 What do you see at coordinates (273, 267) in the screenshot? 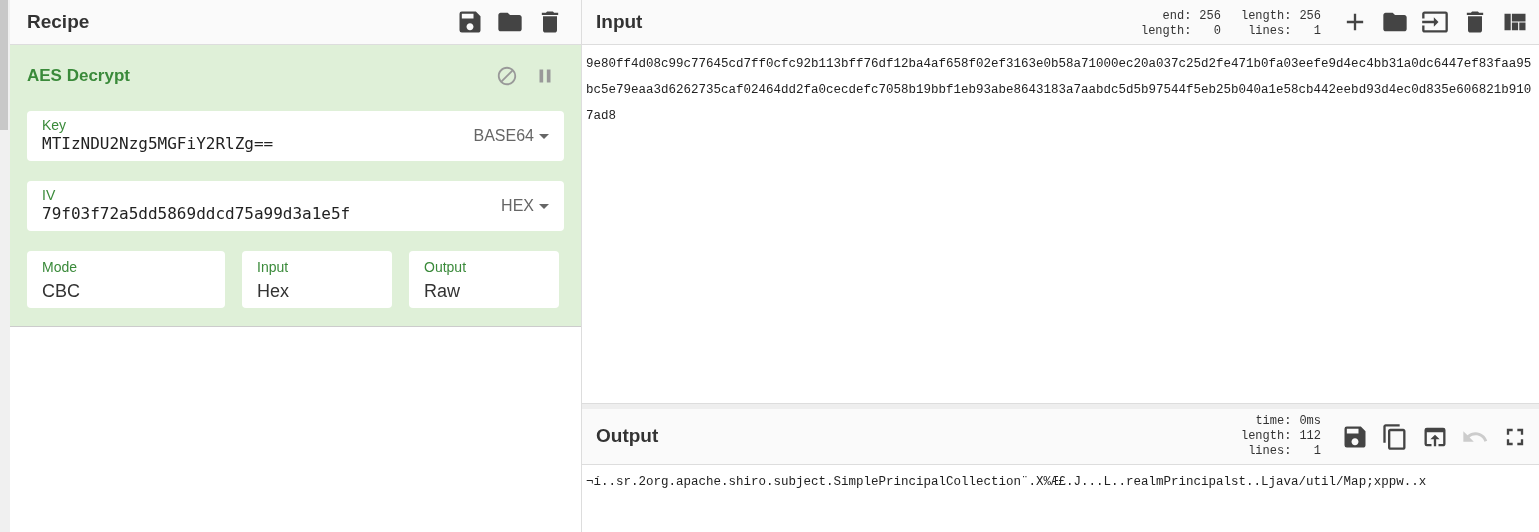
I see `field-label: Input` at bounding box center [273, 267].